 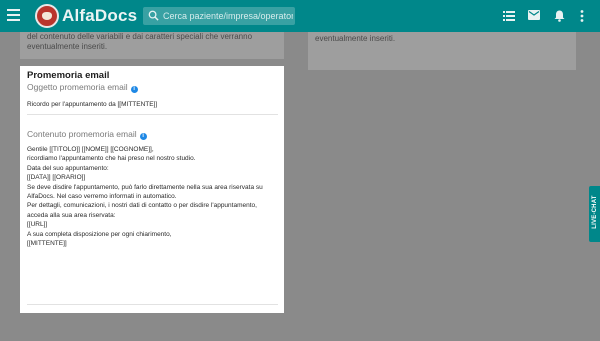 What do you see at coordinates (300, 16) in the screenshot?
I see `top-app-bar: AlfaDocs` at bounding box center [300, 16].